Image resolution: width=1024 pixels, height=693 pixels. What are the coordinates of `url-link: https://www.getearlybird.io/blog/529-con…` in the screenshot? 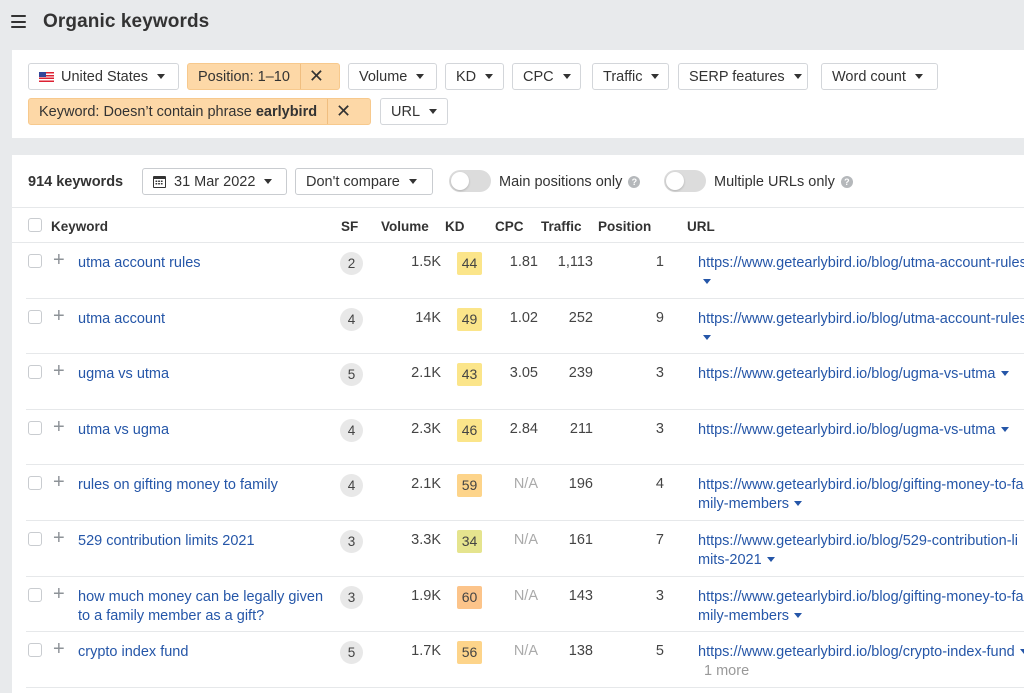 It's located at (858, 550).